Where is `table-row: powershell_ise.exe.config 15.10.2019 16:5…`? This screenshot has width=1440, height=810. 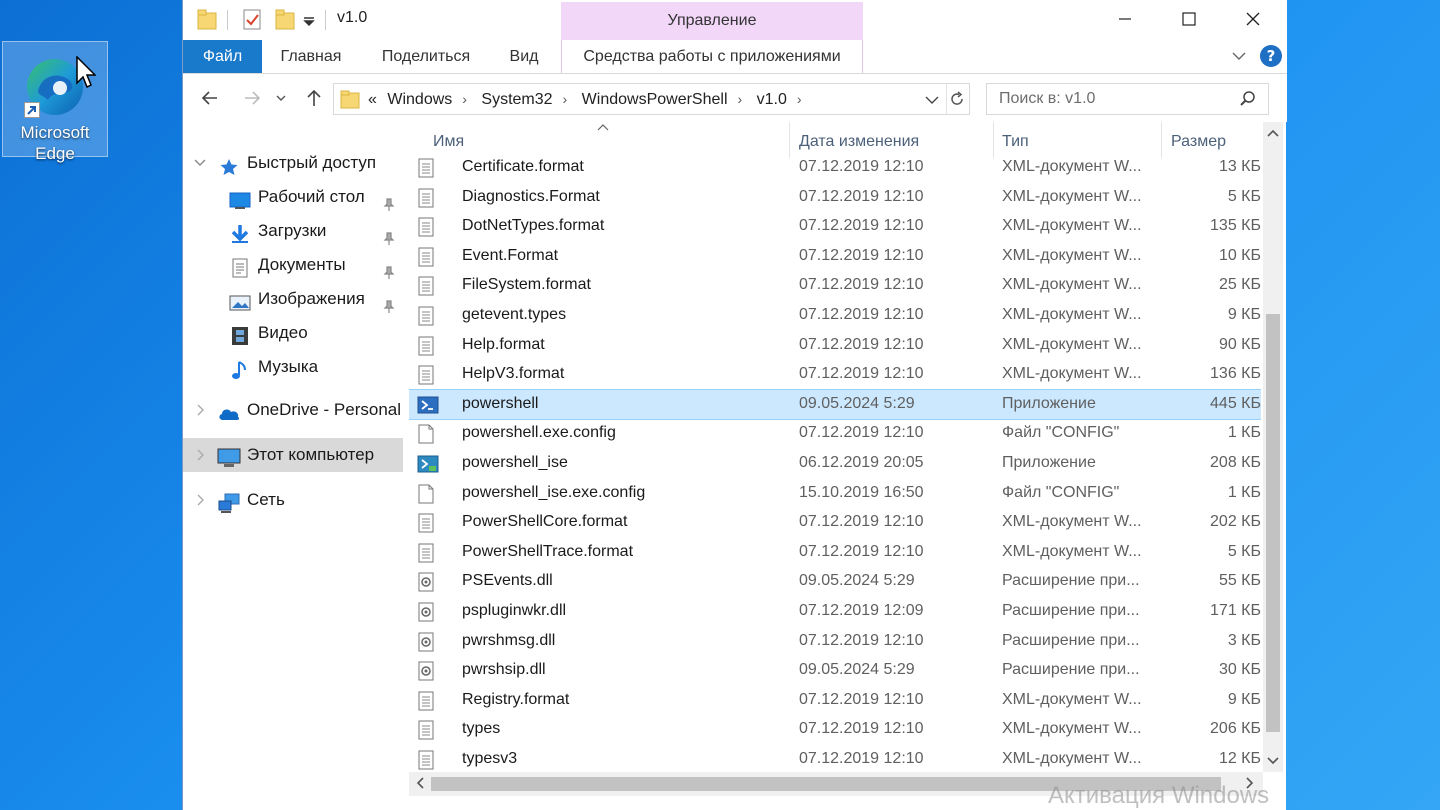
table-row: powershell_ise.exe.config 15.10.2019 16:5… is located at coordinates (835, 494).